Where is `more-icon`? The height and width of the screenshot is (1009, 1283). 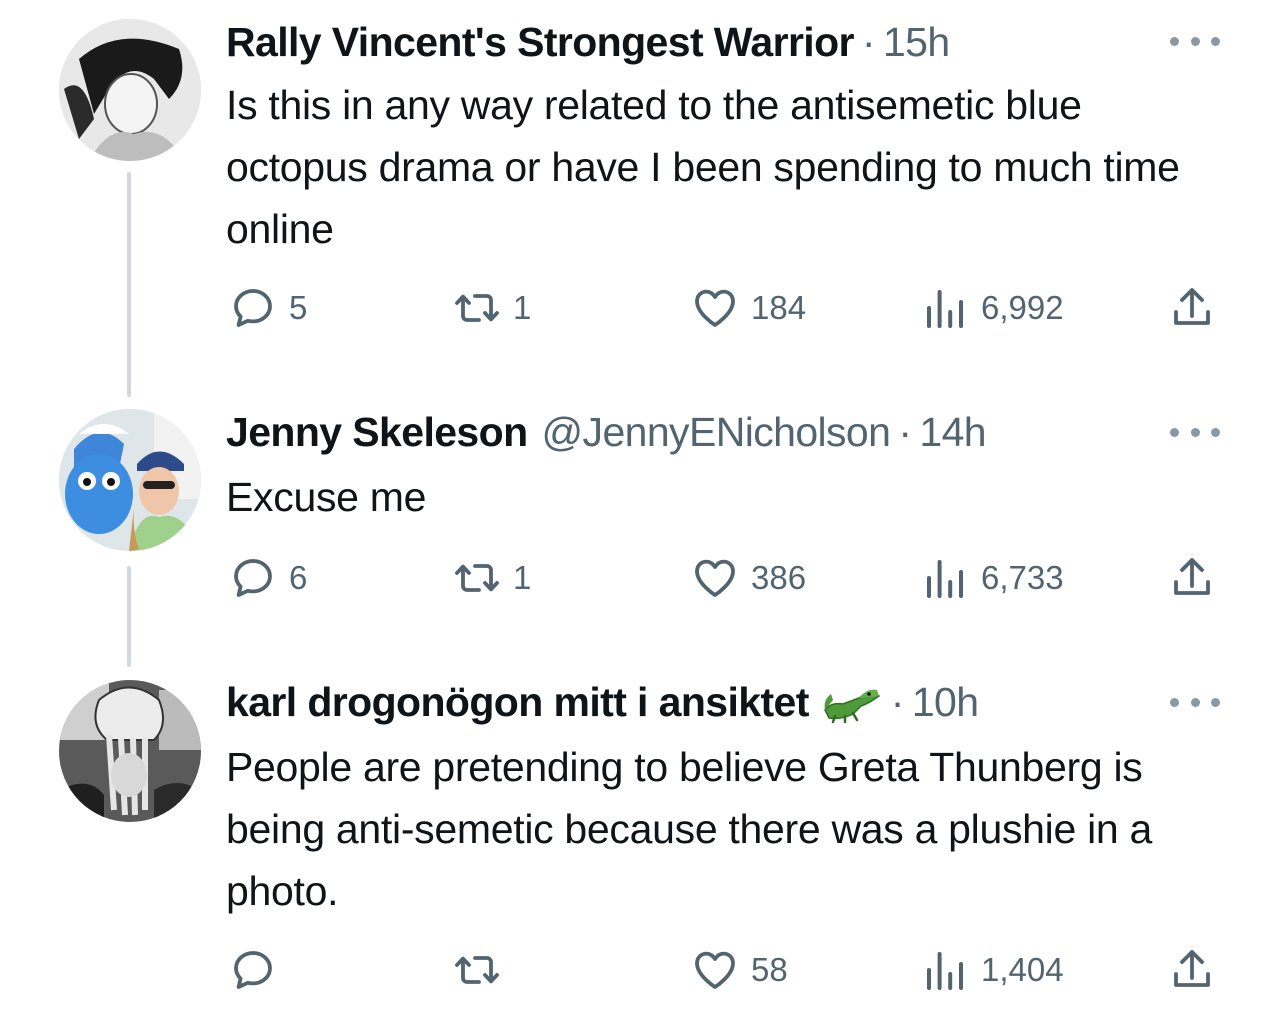 more-icon is located at coordinates (1195, 702).